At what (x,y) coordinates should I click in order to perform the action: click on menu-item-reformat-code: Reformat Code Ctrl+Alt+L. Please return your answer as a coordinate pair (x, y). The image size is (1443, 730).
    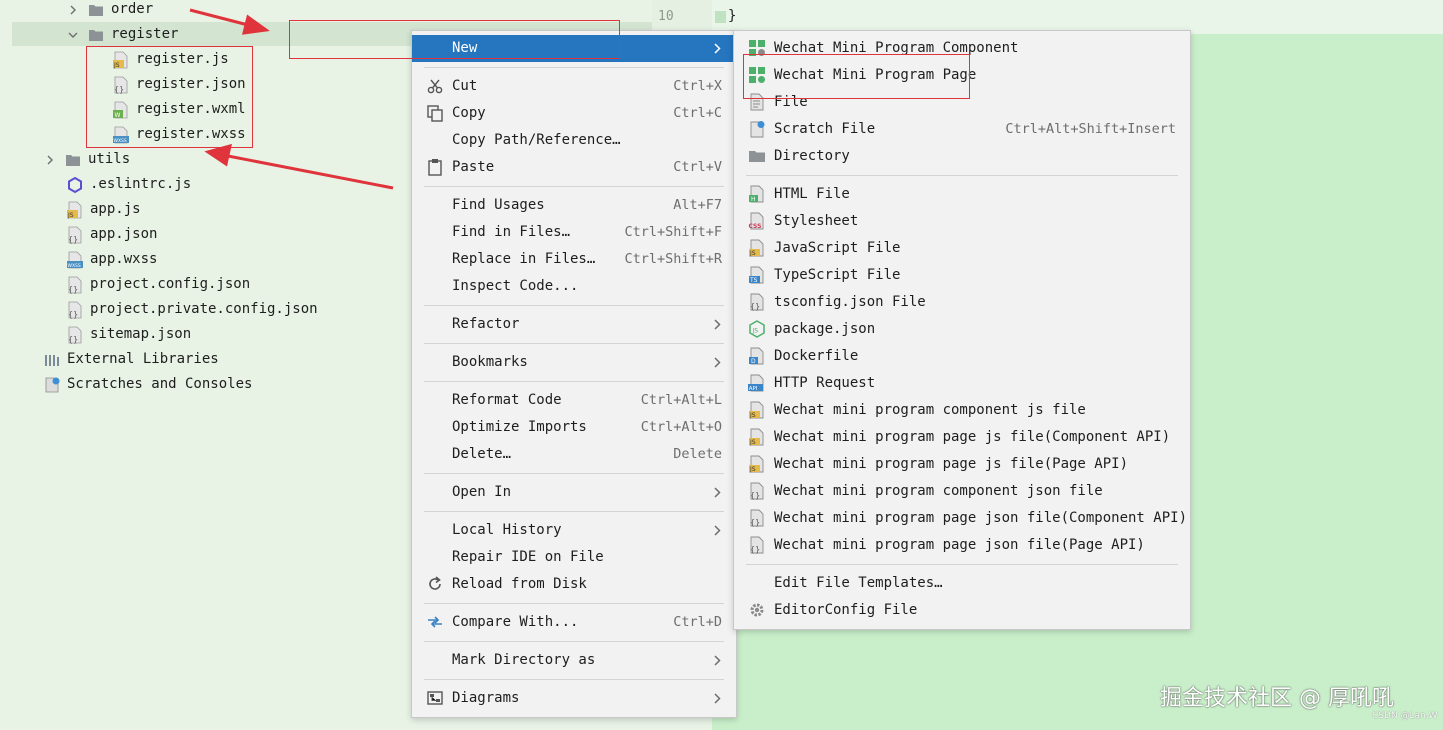
    Looking at the image, I should click on (574, 400).